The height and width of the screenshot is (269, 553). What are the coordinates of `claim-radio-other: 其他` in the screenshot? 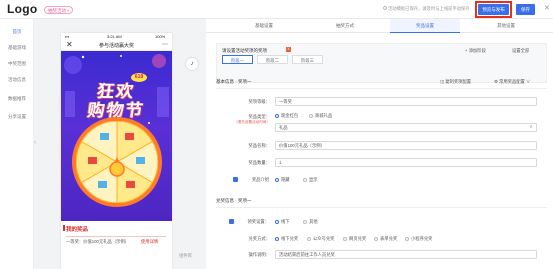 It's located at (310, 222).